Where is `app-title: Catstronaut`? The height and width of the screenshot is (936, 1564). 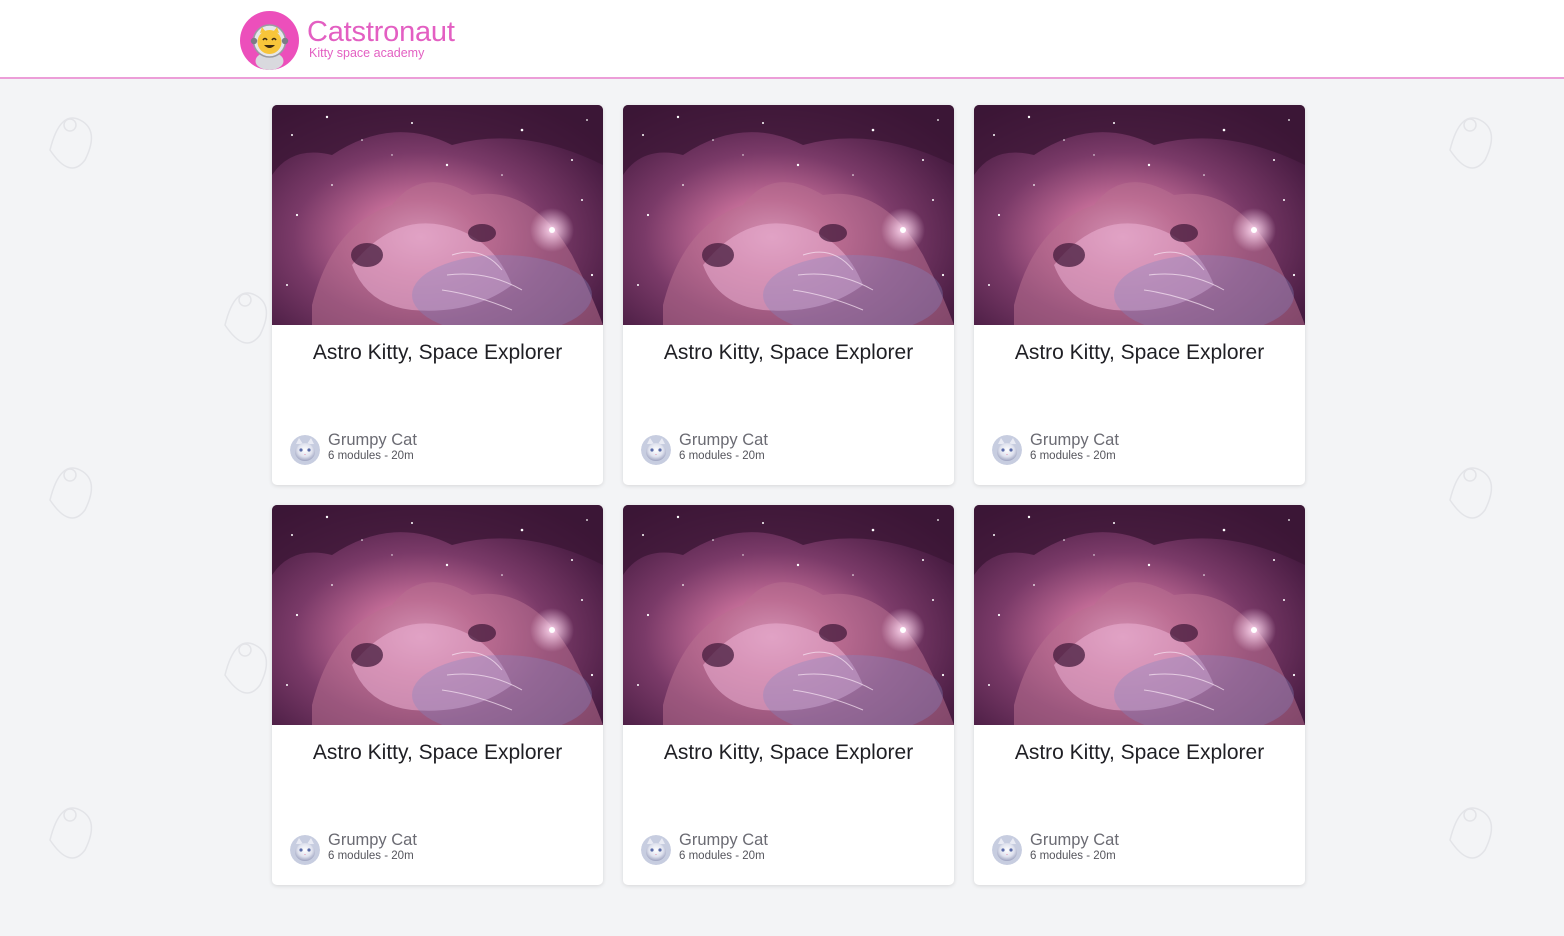 app-title: Catstronaut is located at coordinates (381, 32).